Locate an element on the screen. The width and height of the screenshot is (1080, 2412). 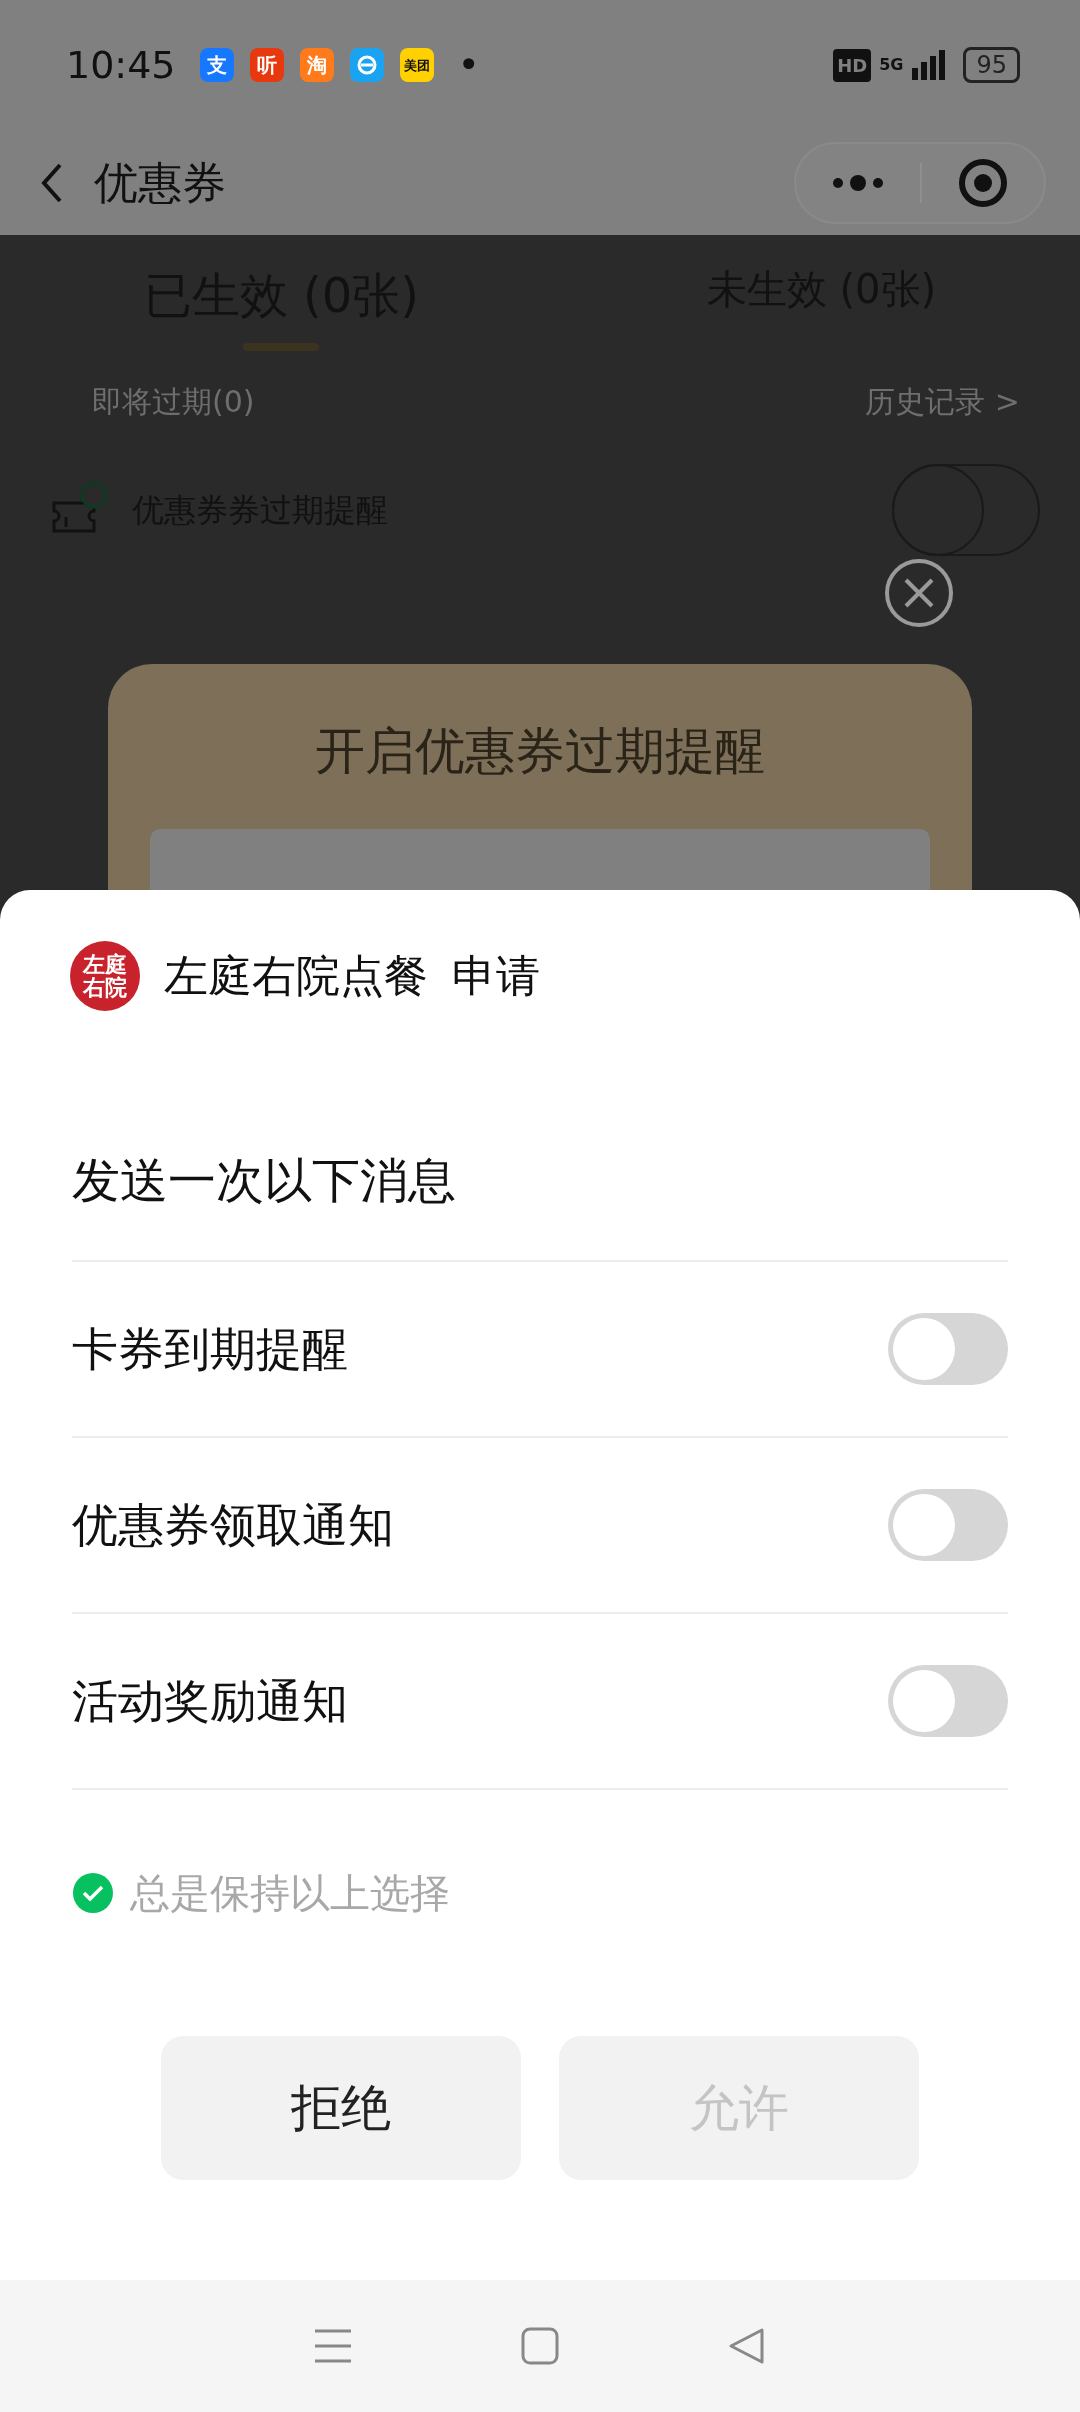
notification-icon: 美团 is located at coordinates (416, 65).